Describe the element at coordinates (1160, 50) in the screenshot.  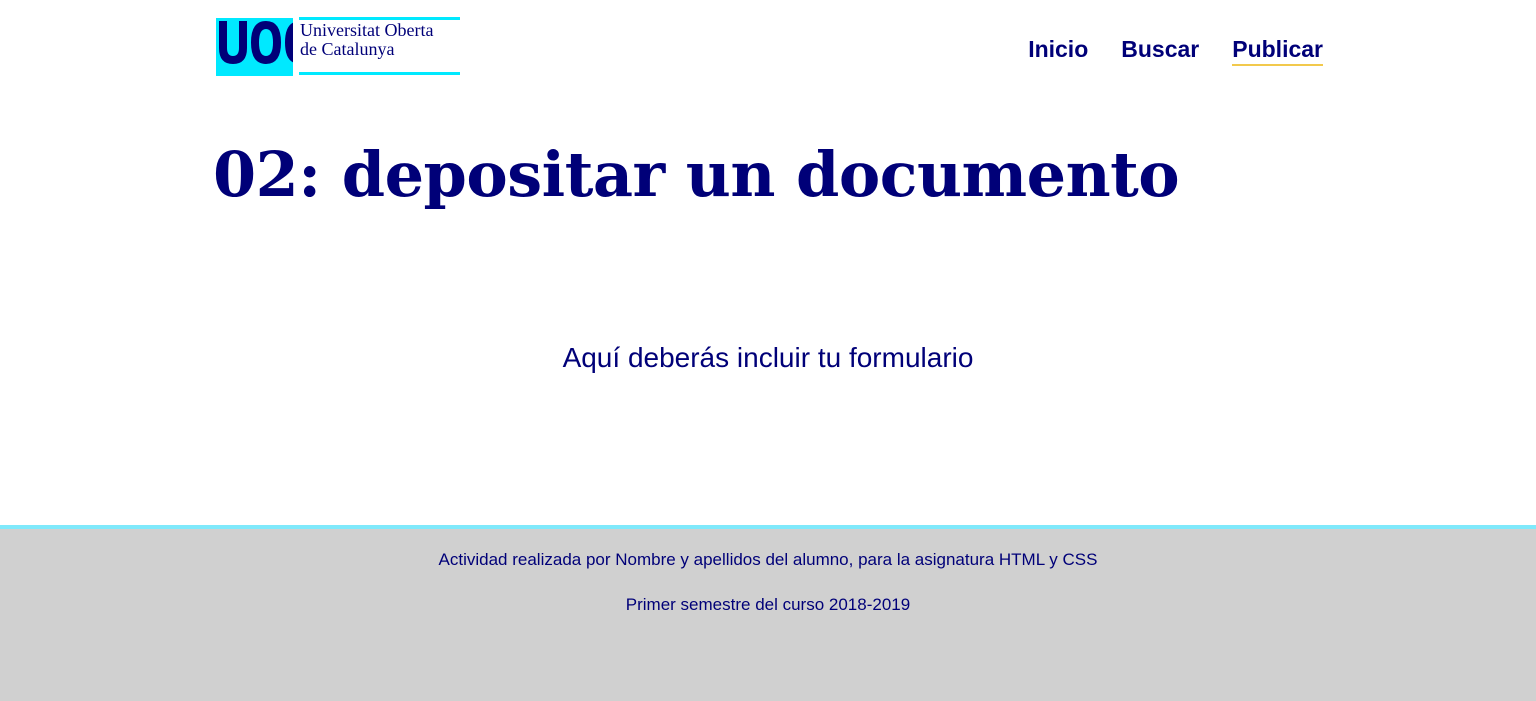
I see `nav-link-buscar: Buscar` at that location.